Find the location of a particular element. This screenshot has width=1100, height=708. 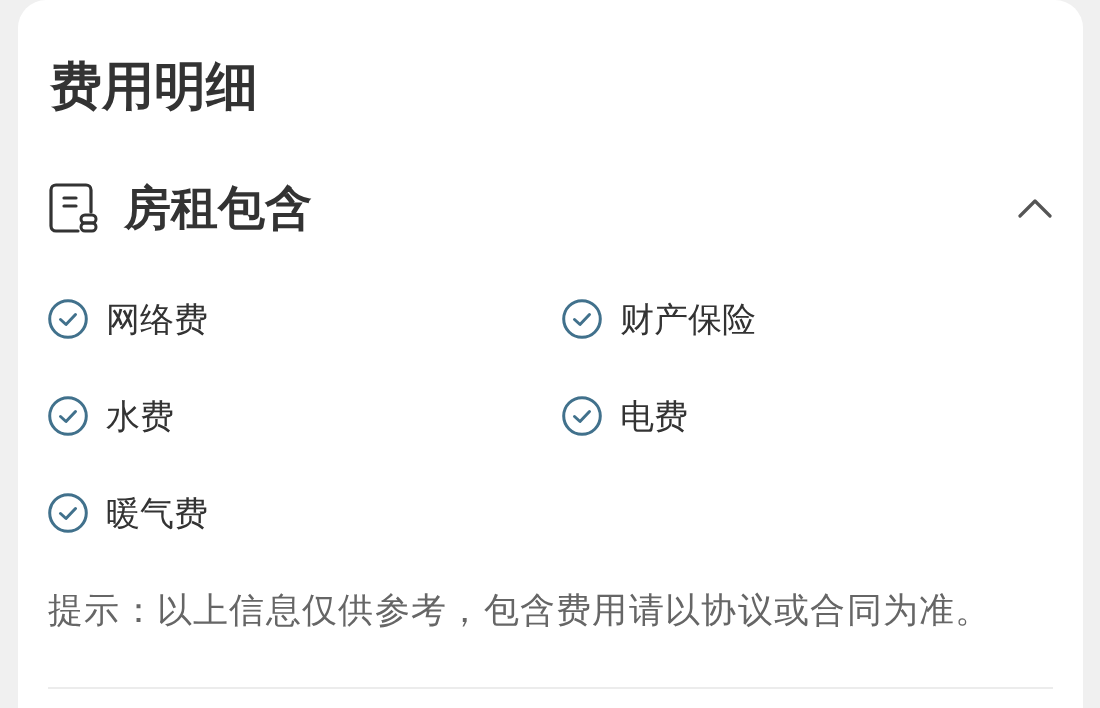

page-title: 费用明细 is located at coordinates (153, 86).